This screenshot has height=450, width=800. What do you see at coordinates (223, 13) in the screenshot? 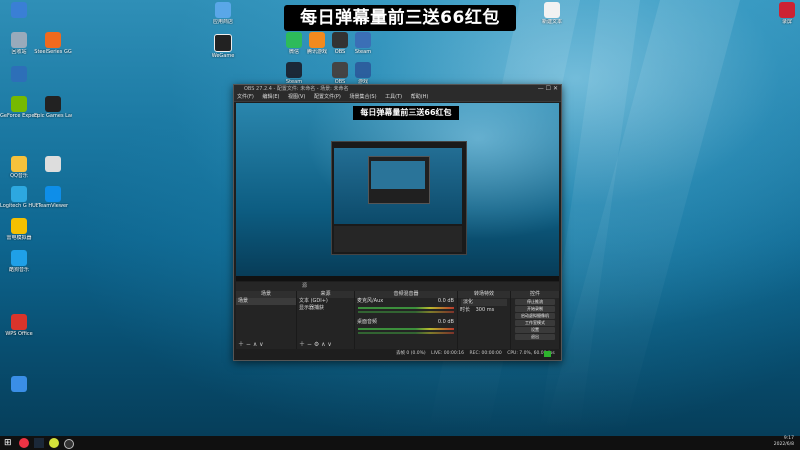
I see `desktop-icon: 应用商店` at bounding box center [223, 13].